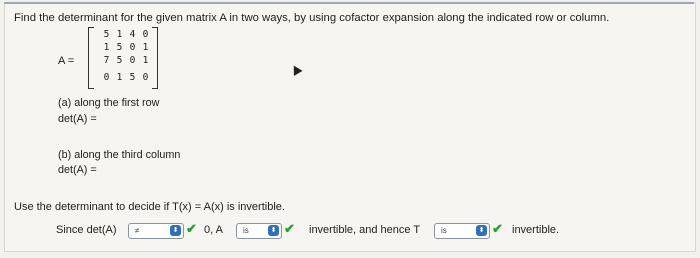 This screenshot has width=700, height=258. What do you see at coordinates (128, 48) in the screenshot?
I see `matrix-row-2: 1501` at bounding box center [128, 48].